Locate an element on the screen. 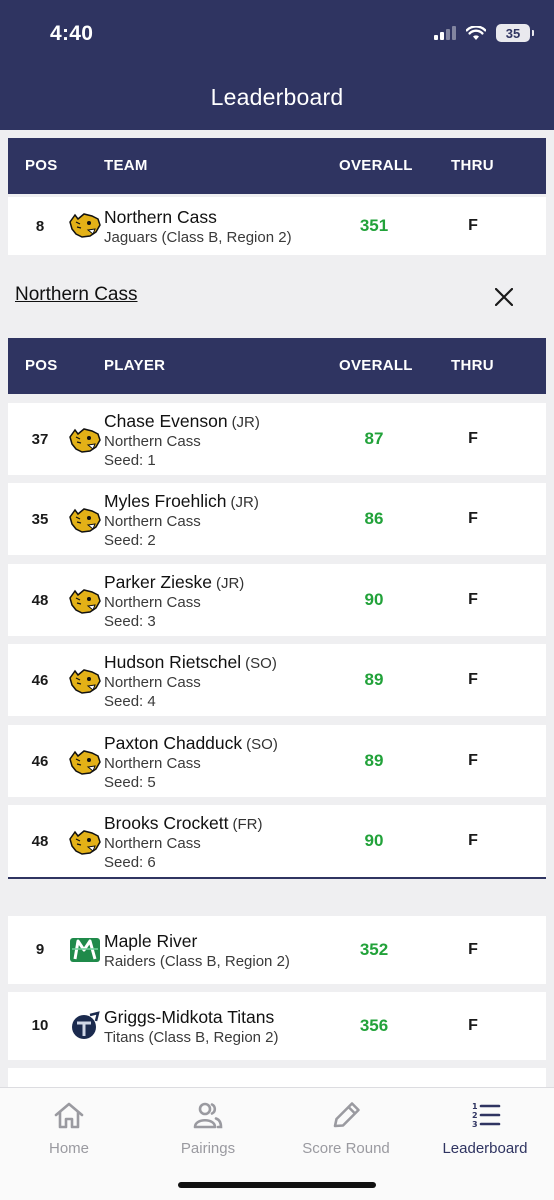 This screenshot has height=1200, width=554. team-name: Northern Cass is located at coordinates (160, 217).